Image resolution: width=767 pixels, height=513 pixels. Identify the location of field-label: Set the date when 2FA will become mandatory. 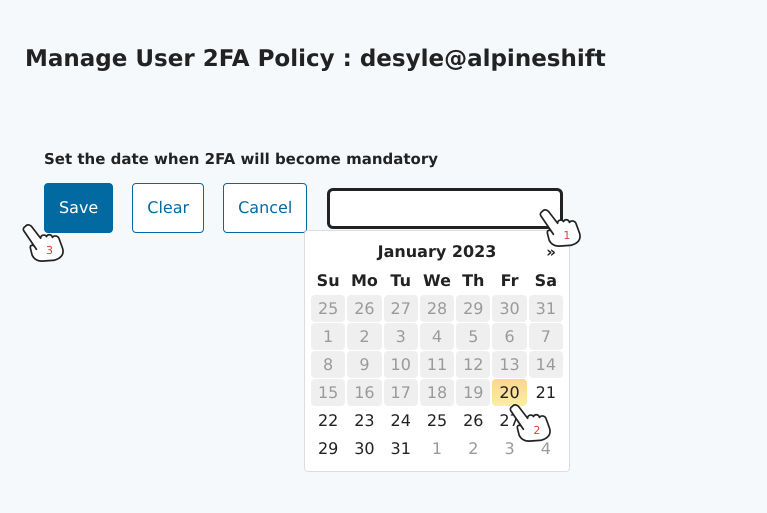
(242, 159).